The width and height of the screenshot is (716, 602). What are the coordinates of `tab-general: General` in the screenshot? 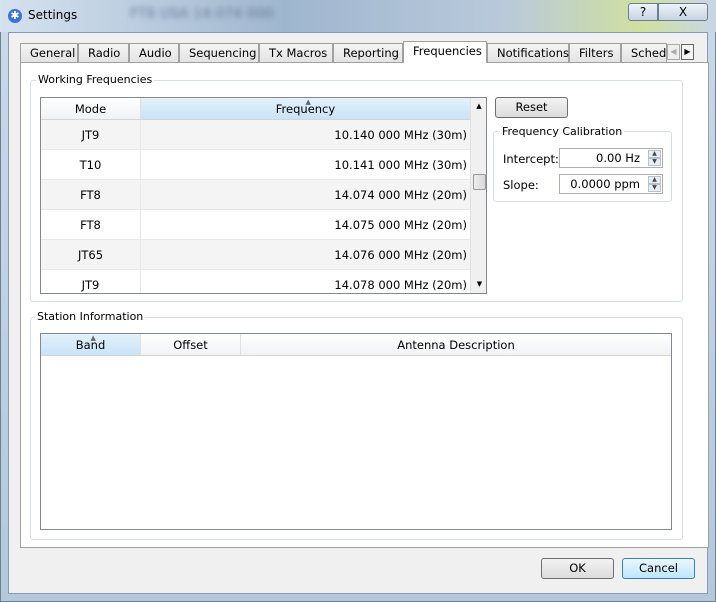 It's located at (49, 53).